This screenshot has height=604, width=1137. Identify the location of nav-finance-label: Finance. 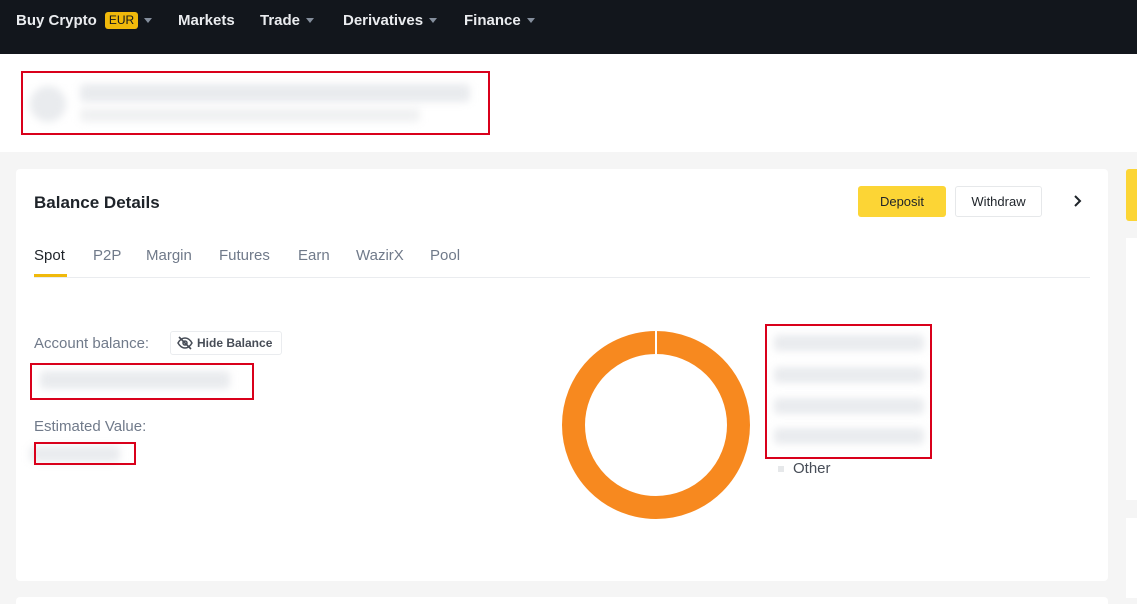
(492, 20).